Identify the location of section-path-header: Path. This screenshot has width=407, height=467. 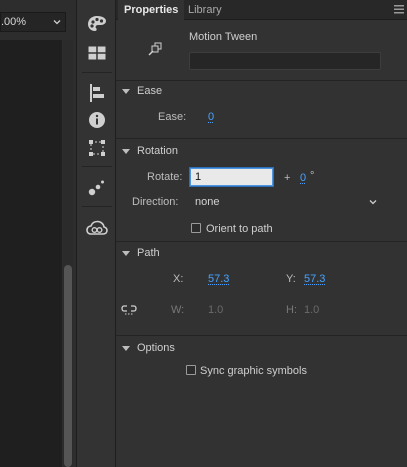
(141, 253).